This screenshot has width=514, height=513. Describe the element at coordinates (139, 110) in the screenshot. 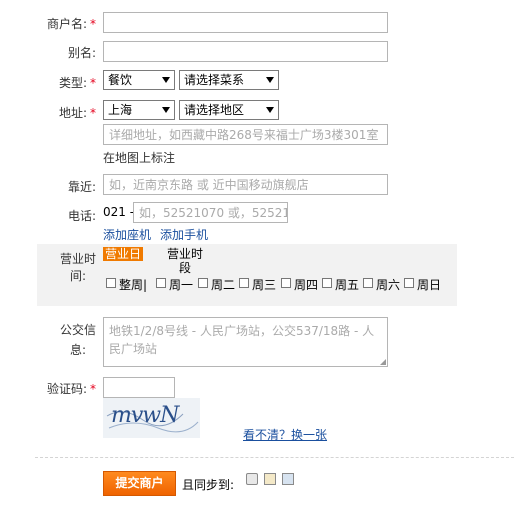

I see `city-select: 上海` at that location.